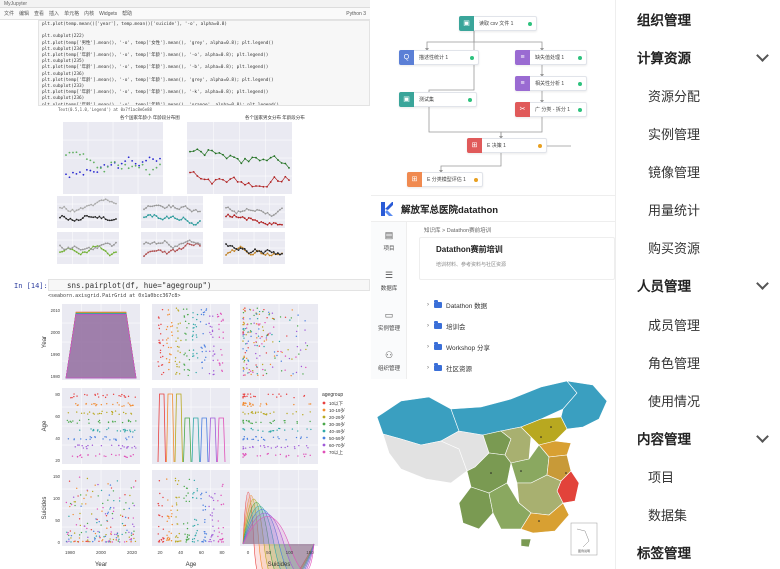 This screenshot has width=780, height=569. What do you see at coordinates (493, 209) in the screenshot?
I see `datathon-header: 解放军总医院datathon` at bounding box center [493, 209].